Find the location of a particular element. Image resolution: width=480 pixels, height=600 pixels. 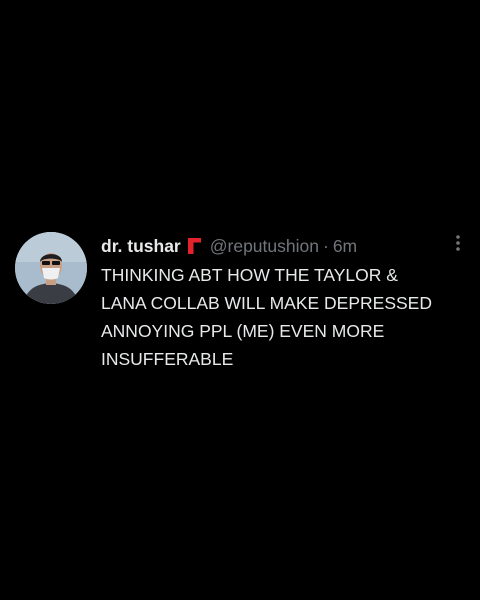

timestamp: 6m is located at coordinates (345, 246).